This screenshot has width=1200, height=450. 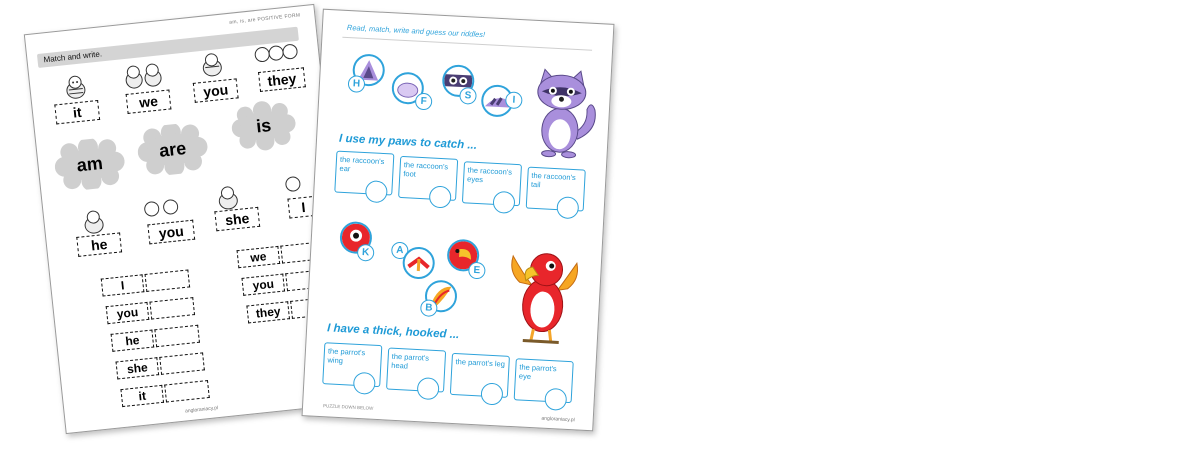 What do you see at coordinates (428, 182) in the screenshot?
I see `answer-card: the raccoon's foot` at bounding box center [428, 182].